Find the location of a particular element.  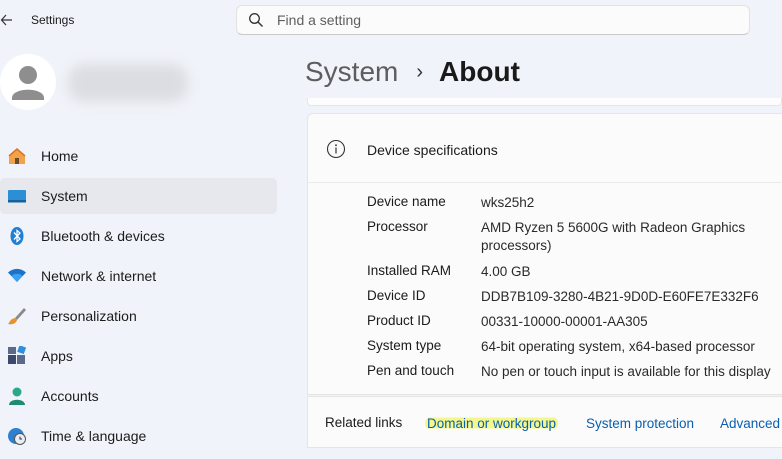

spec-key: Device name is located at coordinates (406, 201).